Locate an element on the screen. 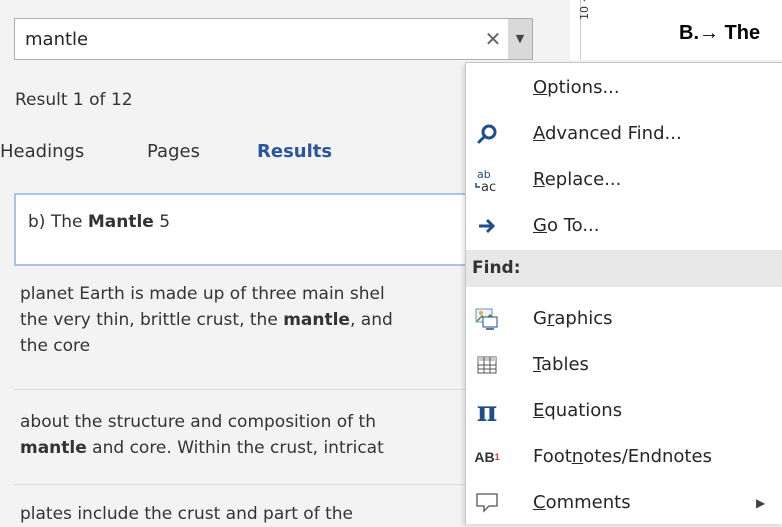  dropdown-arrow-icon: ▼ is located at coordinates (520, 38).